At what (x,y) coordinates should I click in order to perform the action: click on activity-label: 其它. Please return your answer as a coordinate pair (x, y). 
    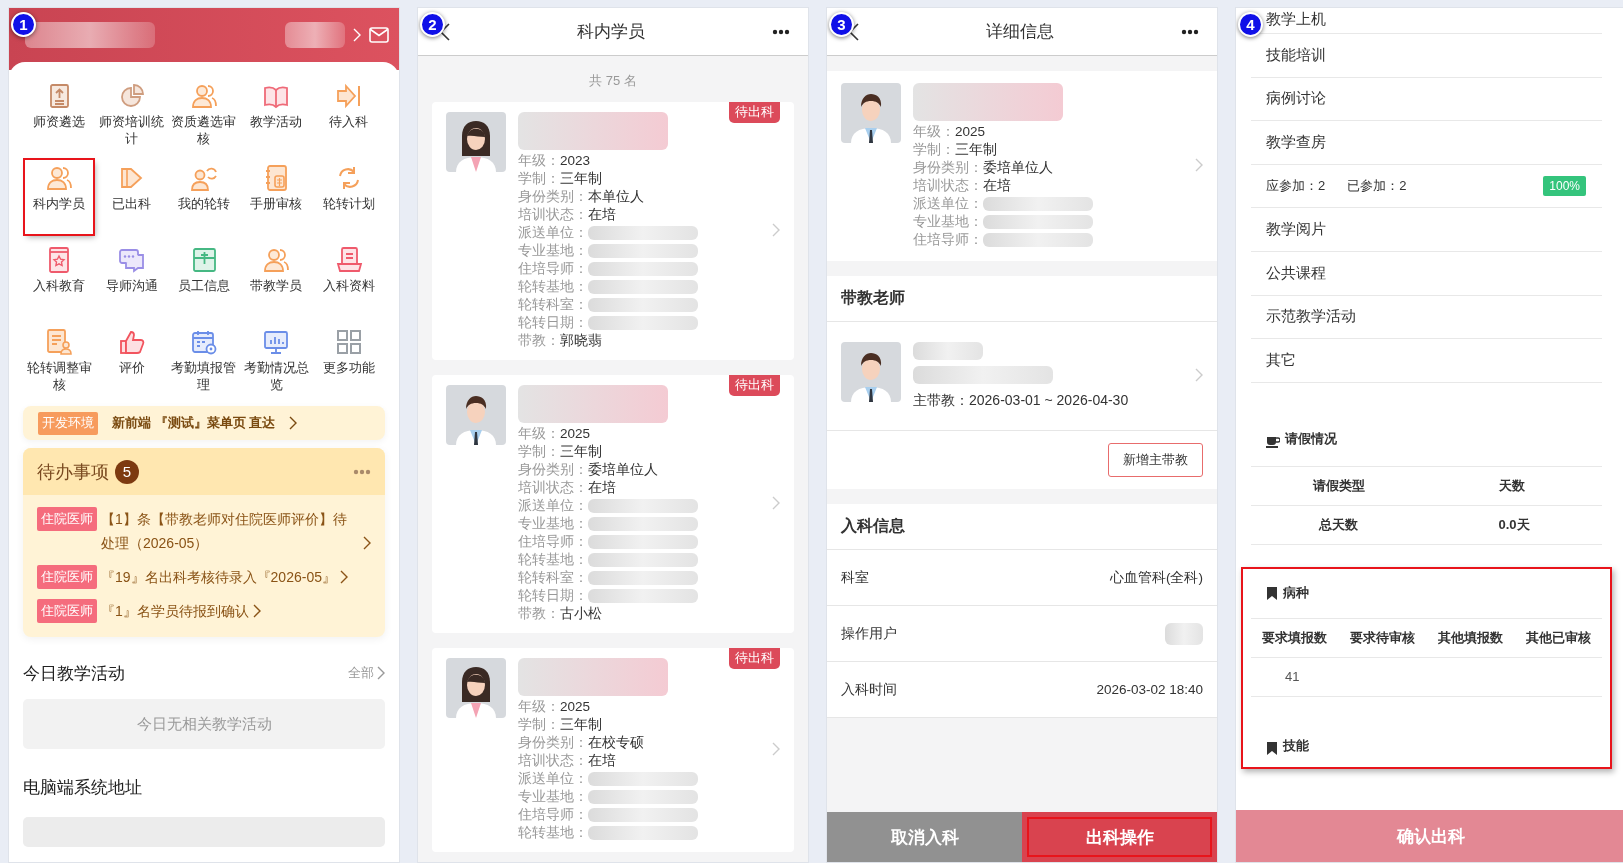
    Looking at the image, I should click on (1281, 360).